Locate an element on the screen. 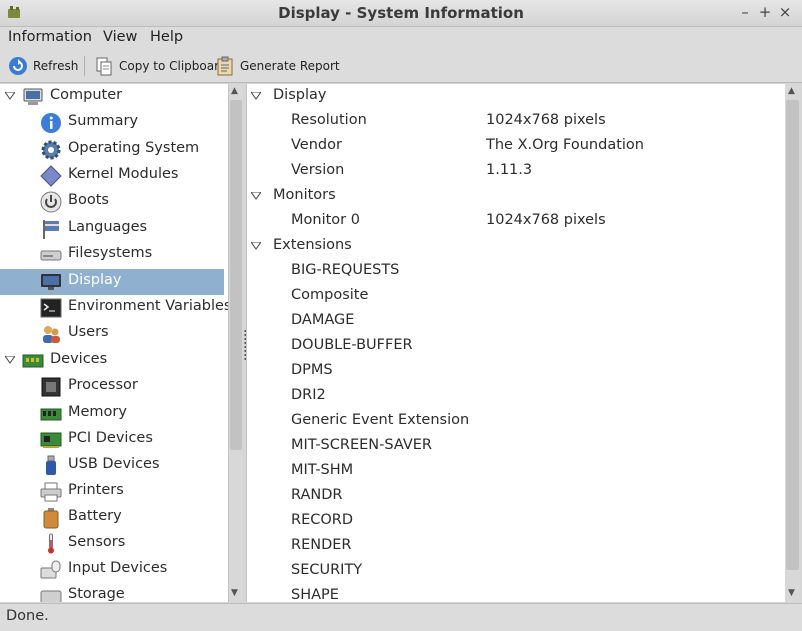 The height and width of the screenshot is (631, 802). flag-icon is located at coordinates (51, 229).